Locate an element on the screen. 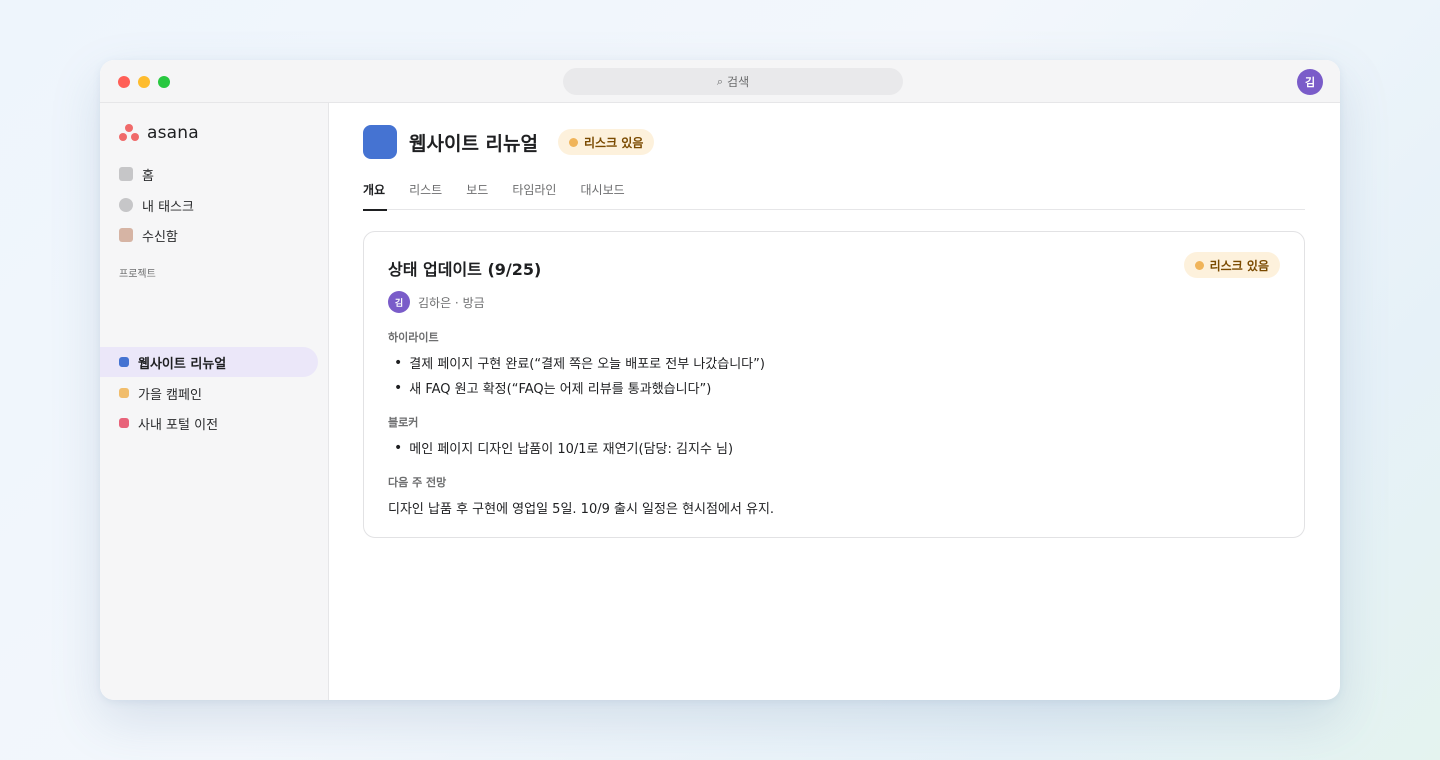 Image resolution: width=1440 pixels, height=760 pixels. highlights-label: 하이라이트 is located at coordinates (413, 337).